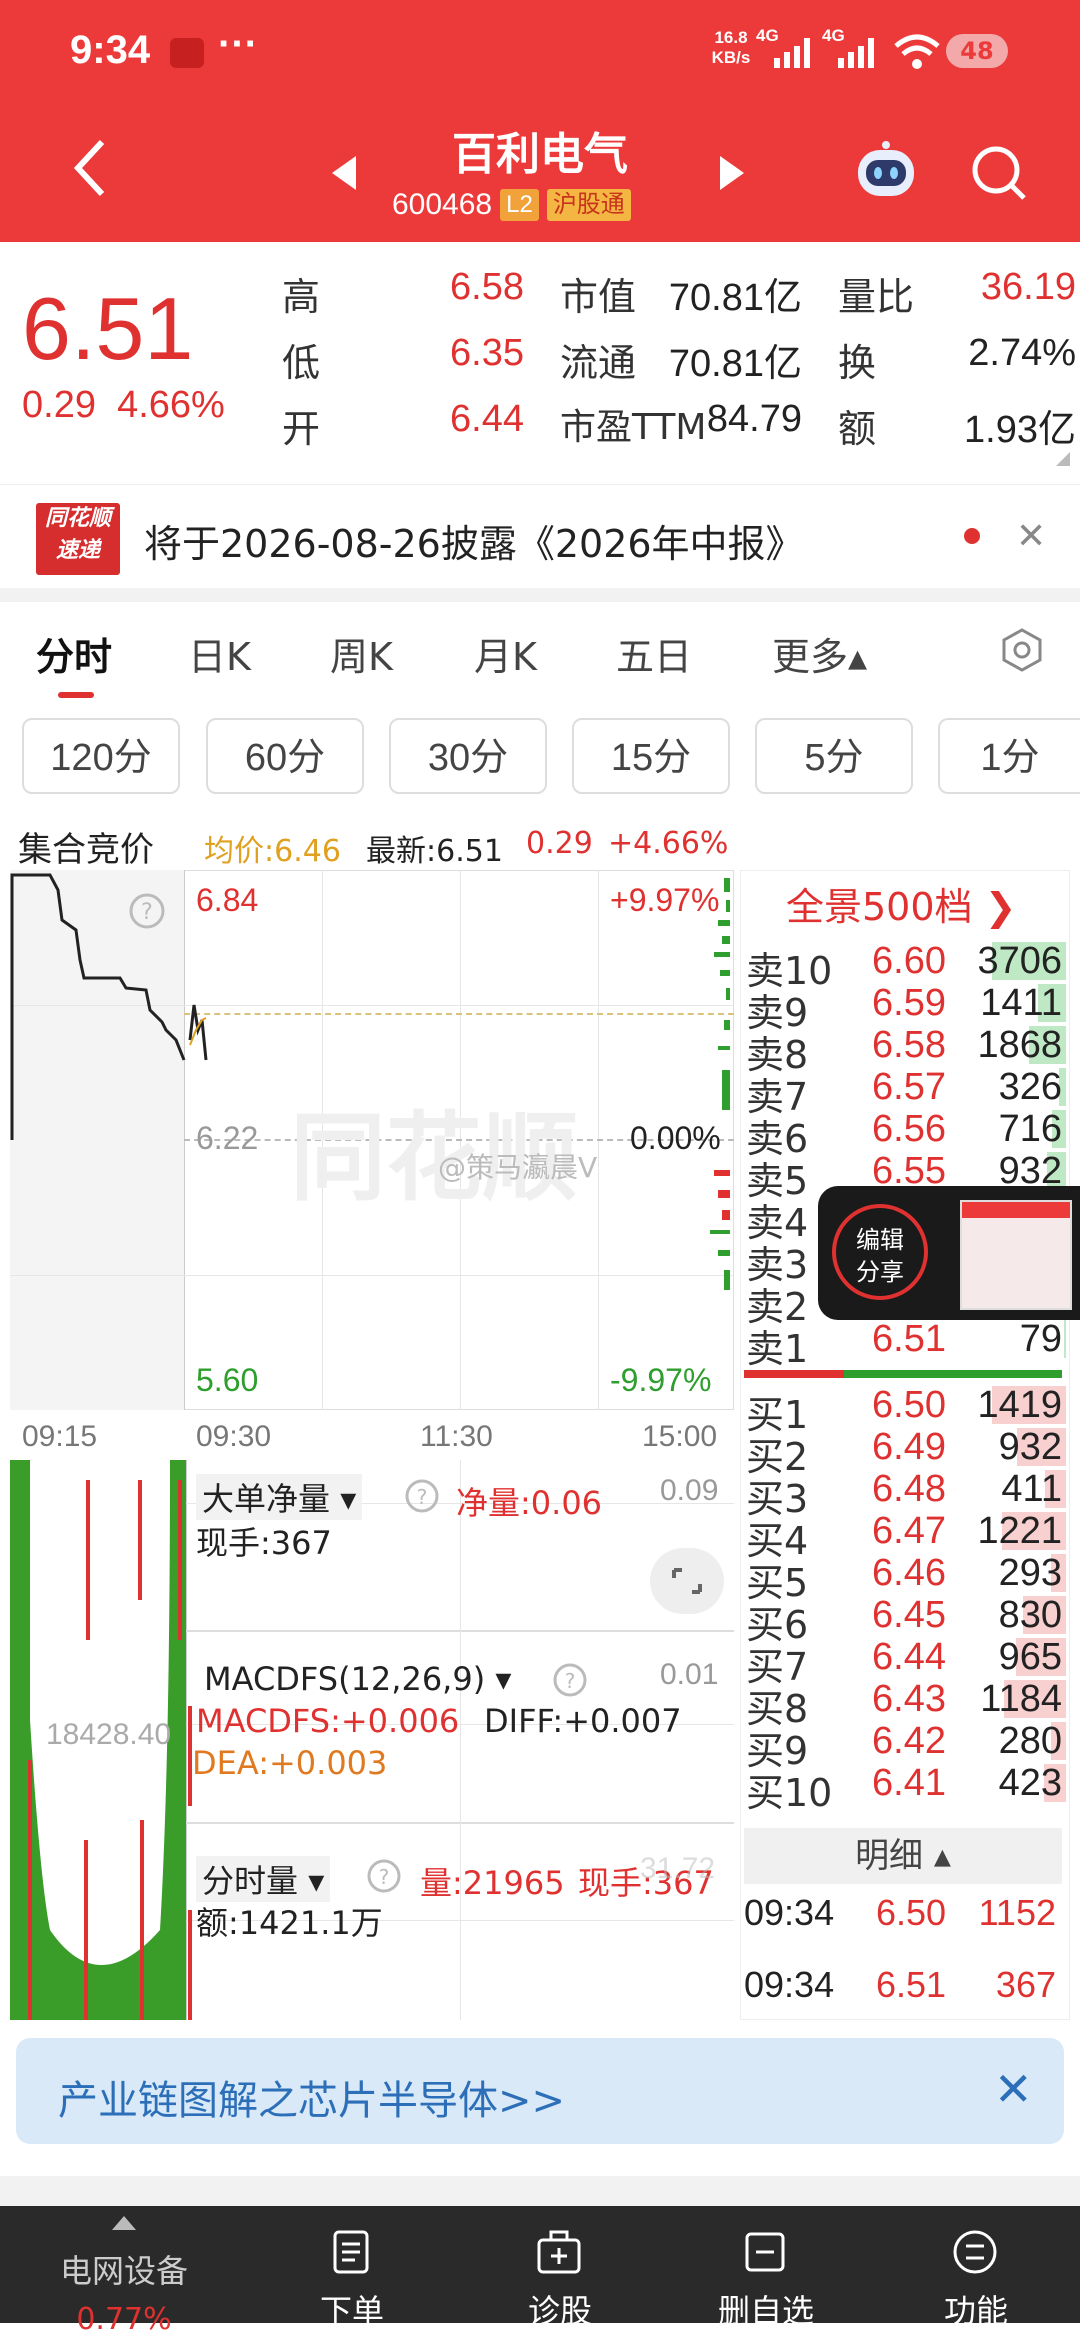 This screenshot has width=1080, height=2337. What do you see at coordinates (487, 287) in the screenshot?
I see `high-value: 6.58` at bounding box center [487, 287].